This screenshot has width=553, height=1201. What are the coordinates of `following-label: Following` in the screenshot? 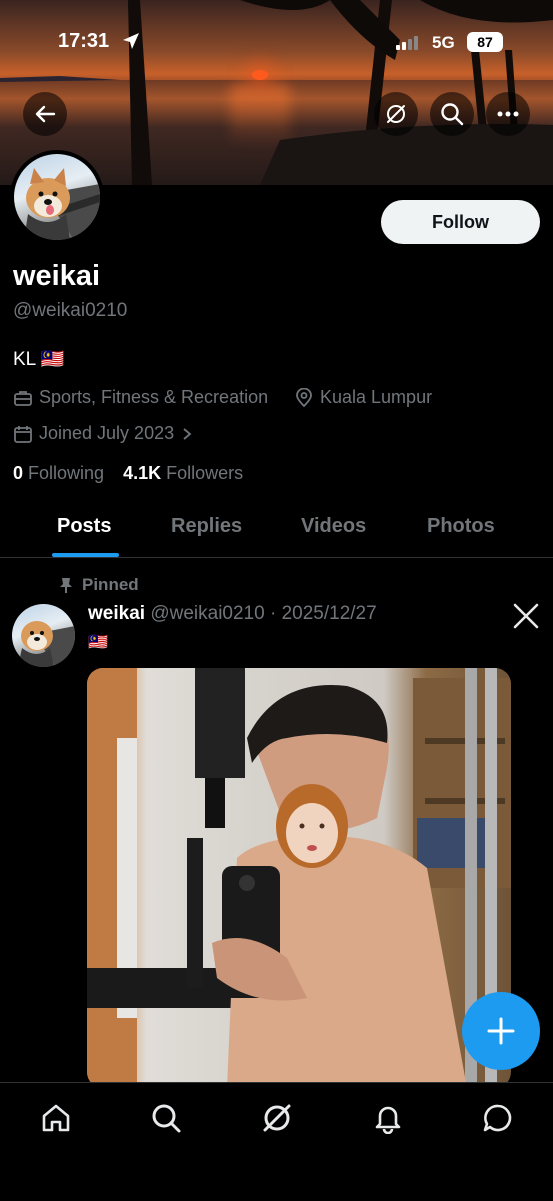 It's located at (66, 473).